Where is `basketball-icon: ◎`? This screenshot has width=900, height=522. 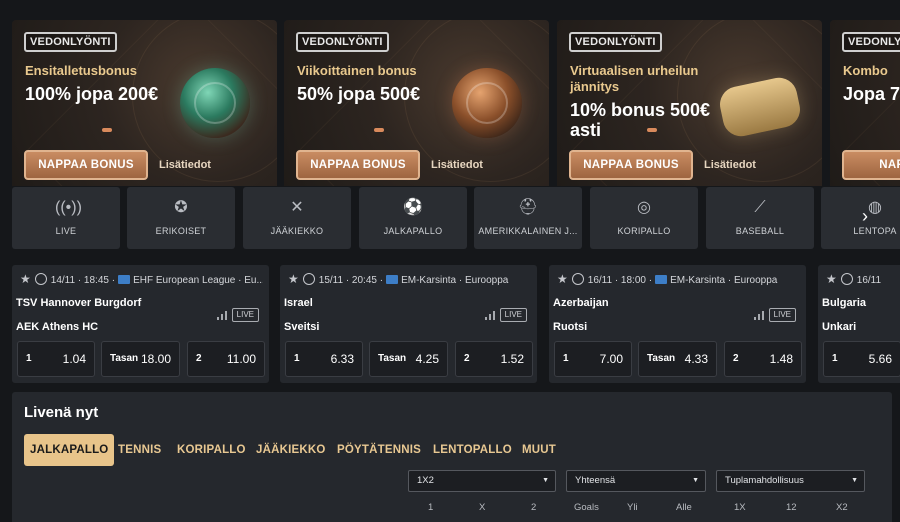
basketball-icon: ◎ is located at coordinates (644, 207).